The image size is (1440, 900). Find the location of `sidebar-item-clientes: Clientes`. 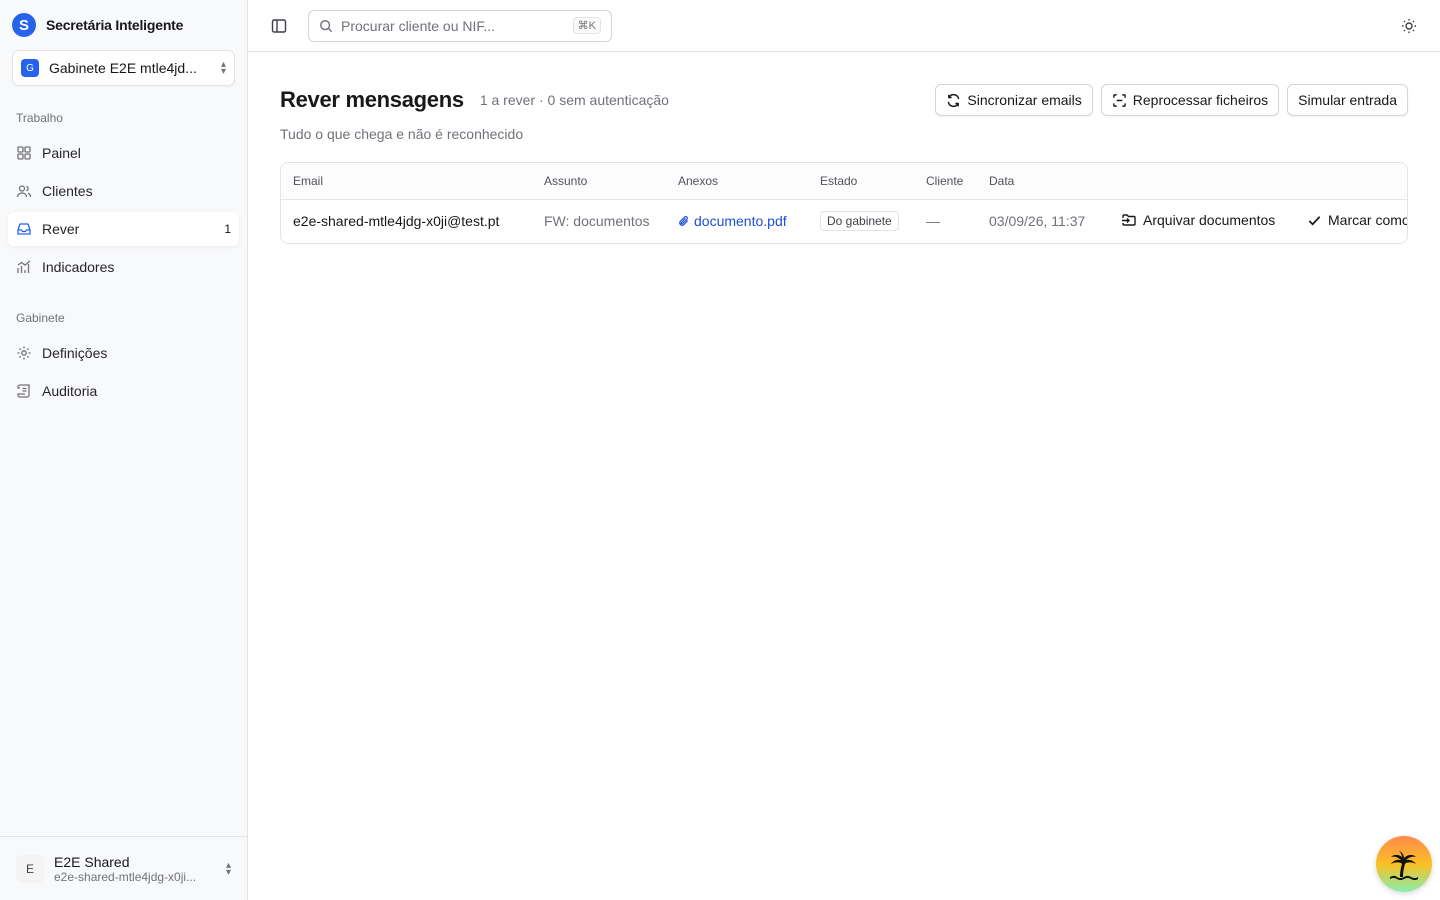

sidebar-item-clientes: Clientes is located at coordinates (123, 191).